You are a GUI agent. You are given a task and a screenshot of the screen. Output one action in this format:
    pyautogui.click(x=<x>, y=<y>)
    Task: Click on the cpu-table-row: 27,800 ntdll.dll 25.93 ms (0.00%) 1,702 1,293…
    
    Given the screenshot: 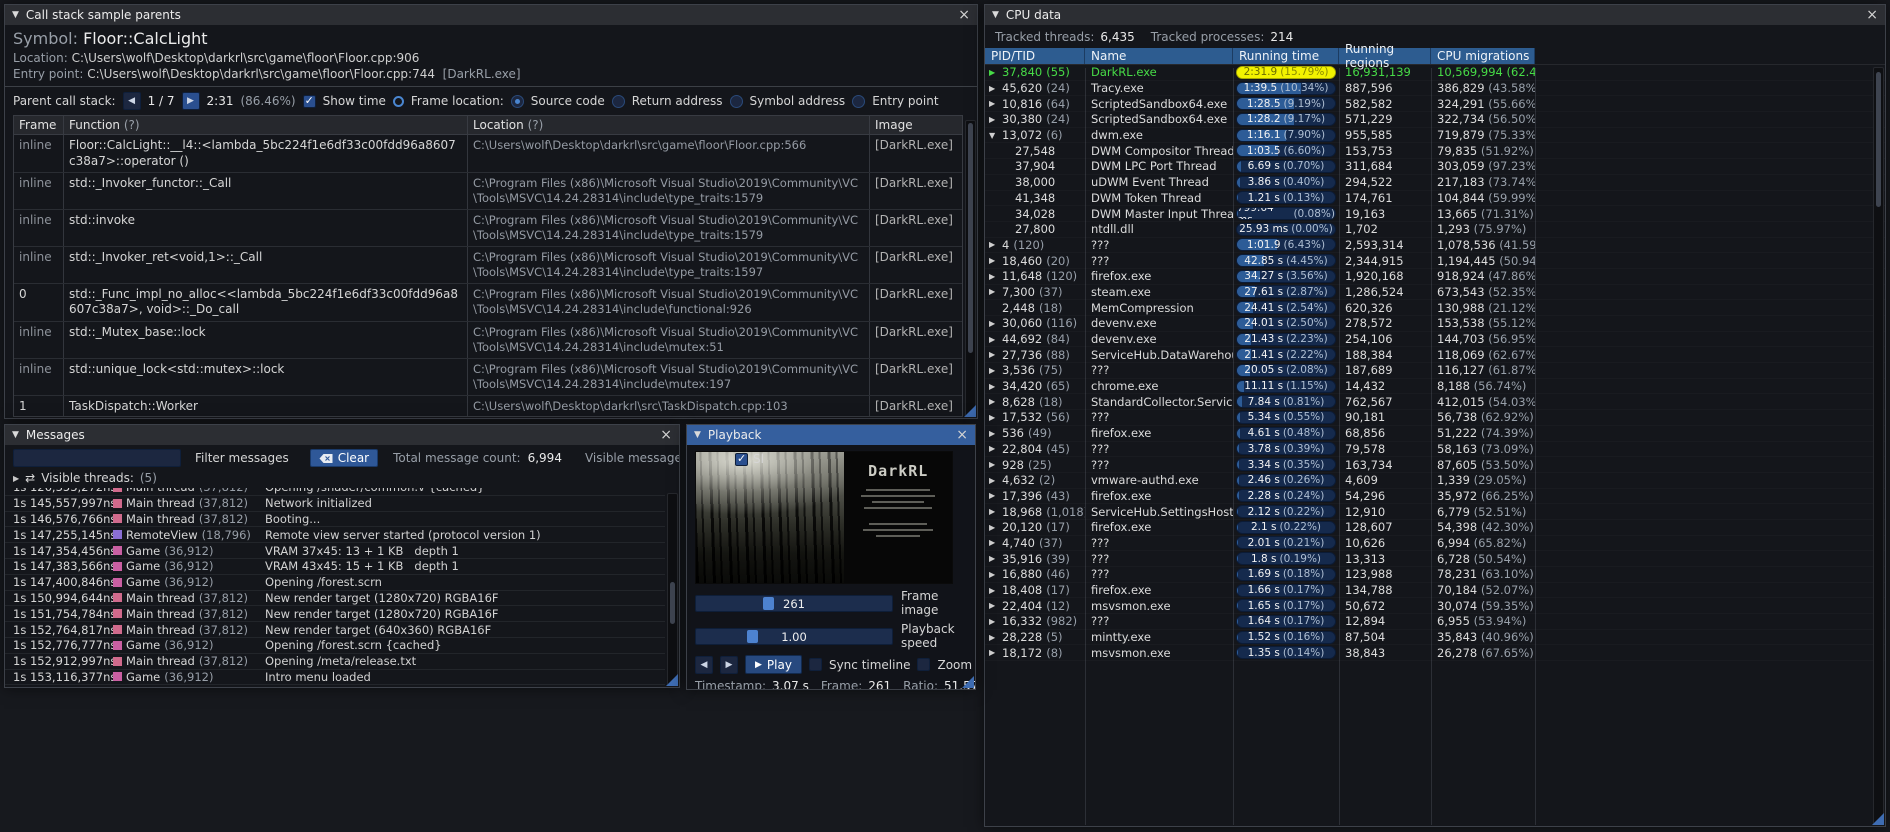 What is the action you would take?
    pyautogui.click(x=1435, y=230)
    